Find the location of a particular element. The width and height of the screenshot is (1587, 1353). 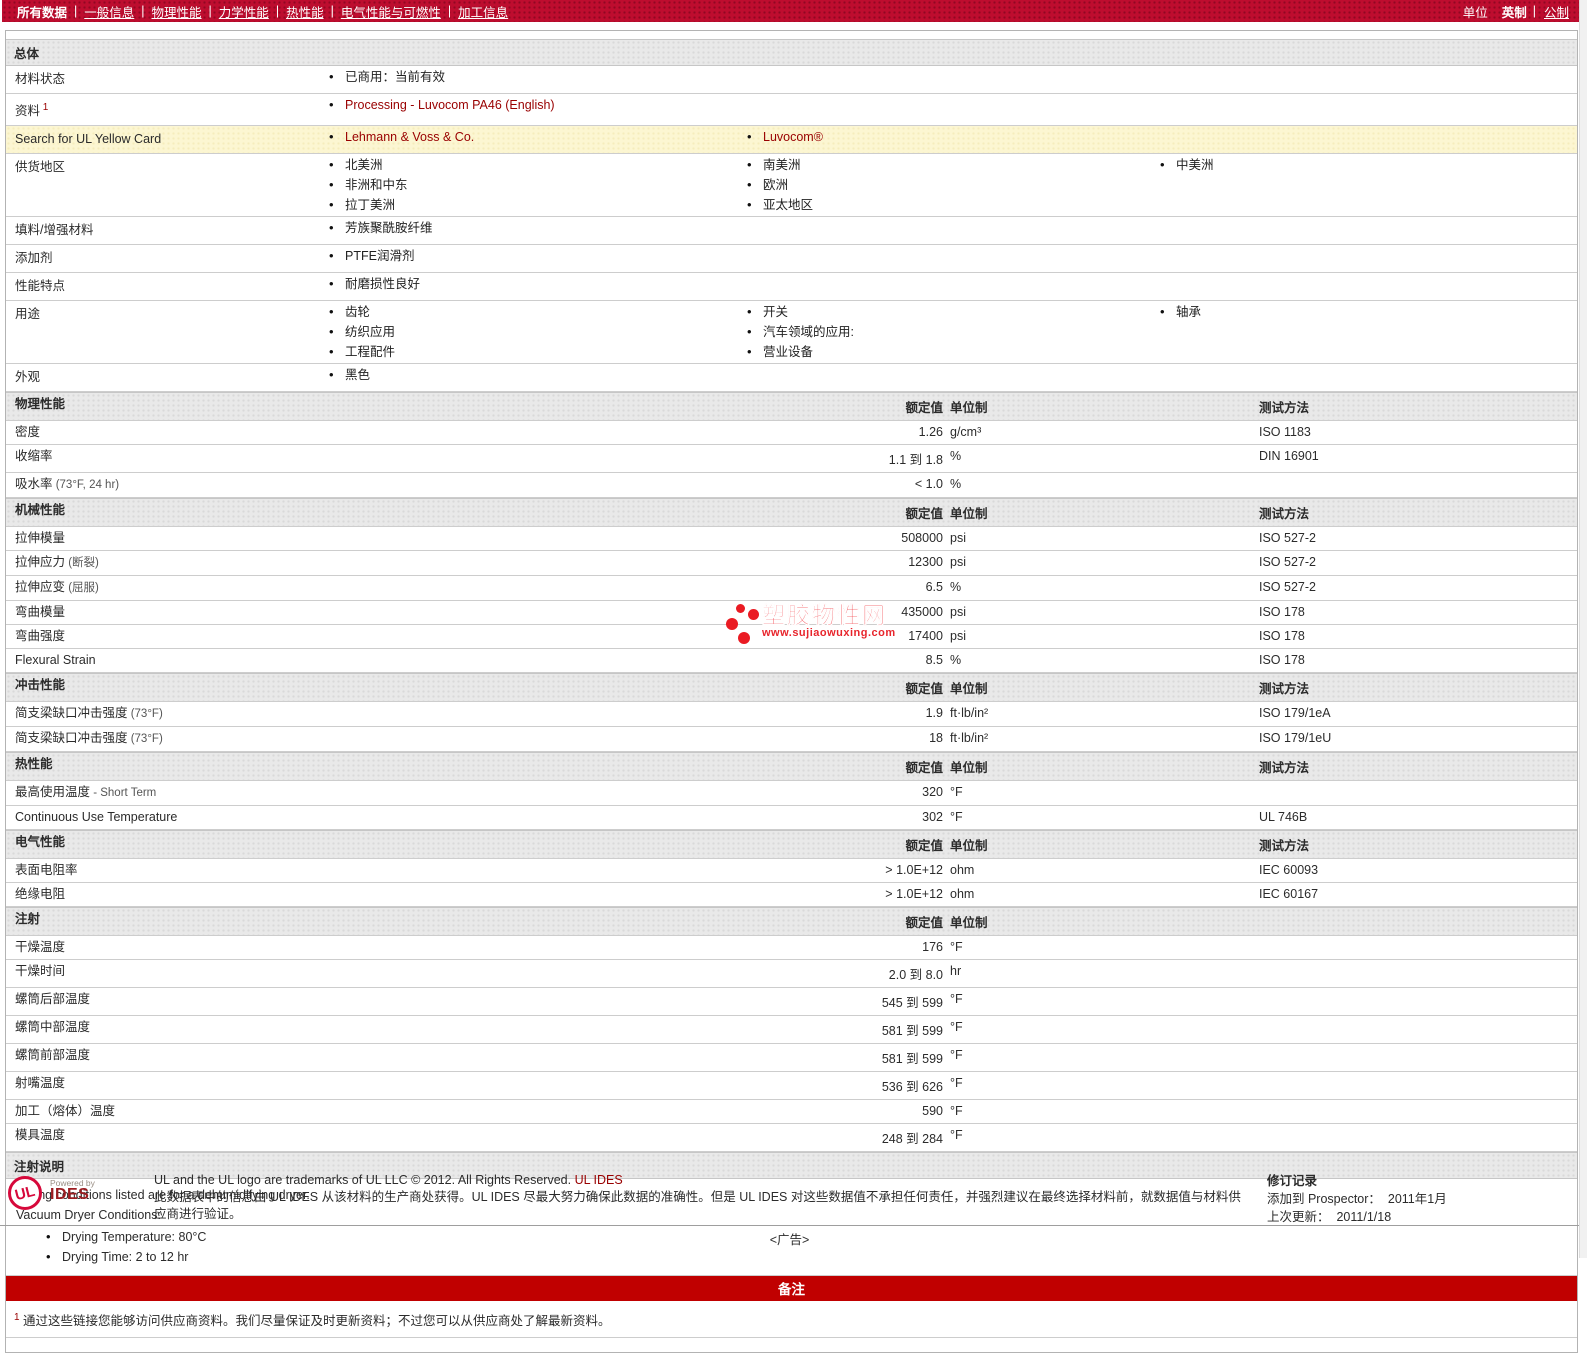

row-test-method: ISO 527-2 is located at coordinates (1287, 538).